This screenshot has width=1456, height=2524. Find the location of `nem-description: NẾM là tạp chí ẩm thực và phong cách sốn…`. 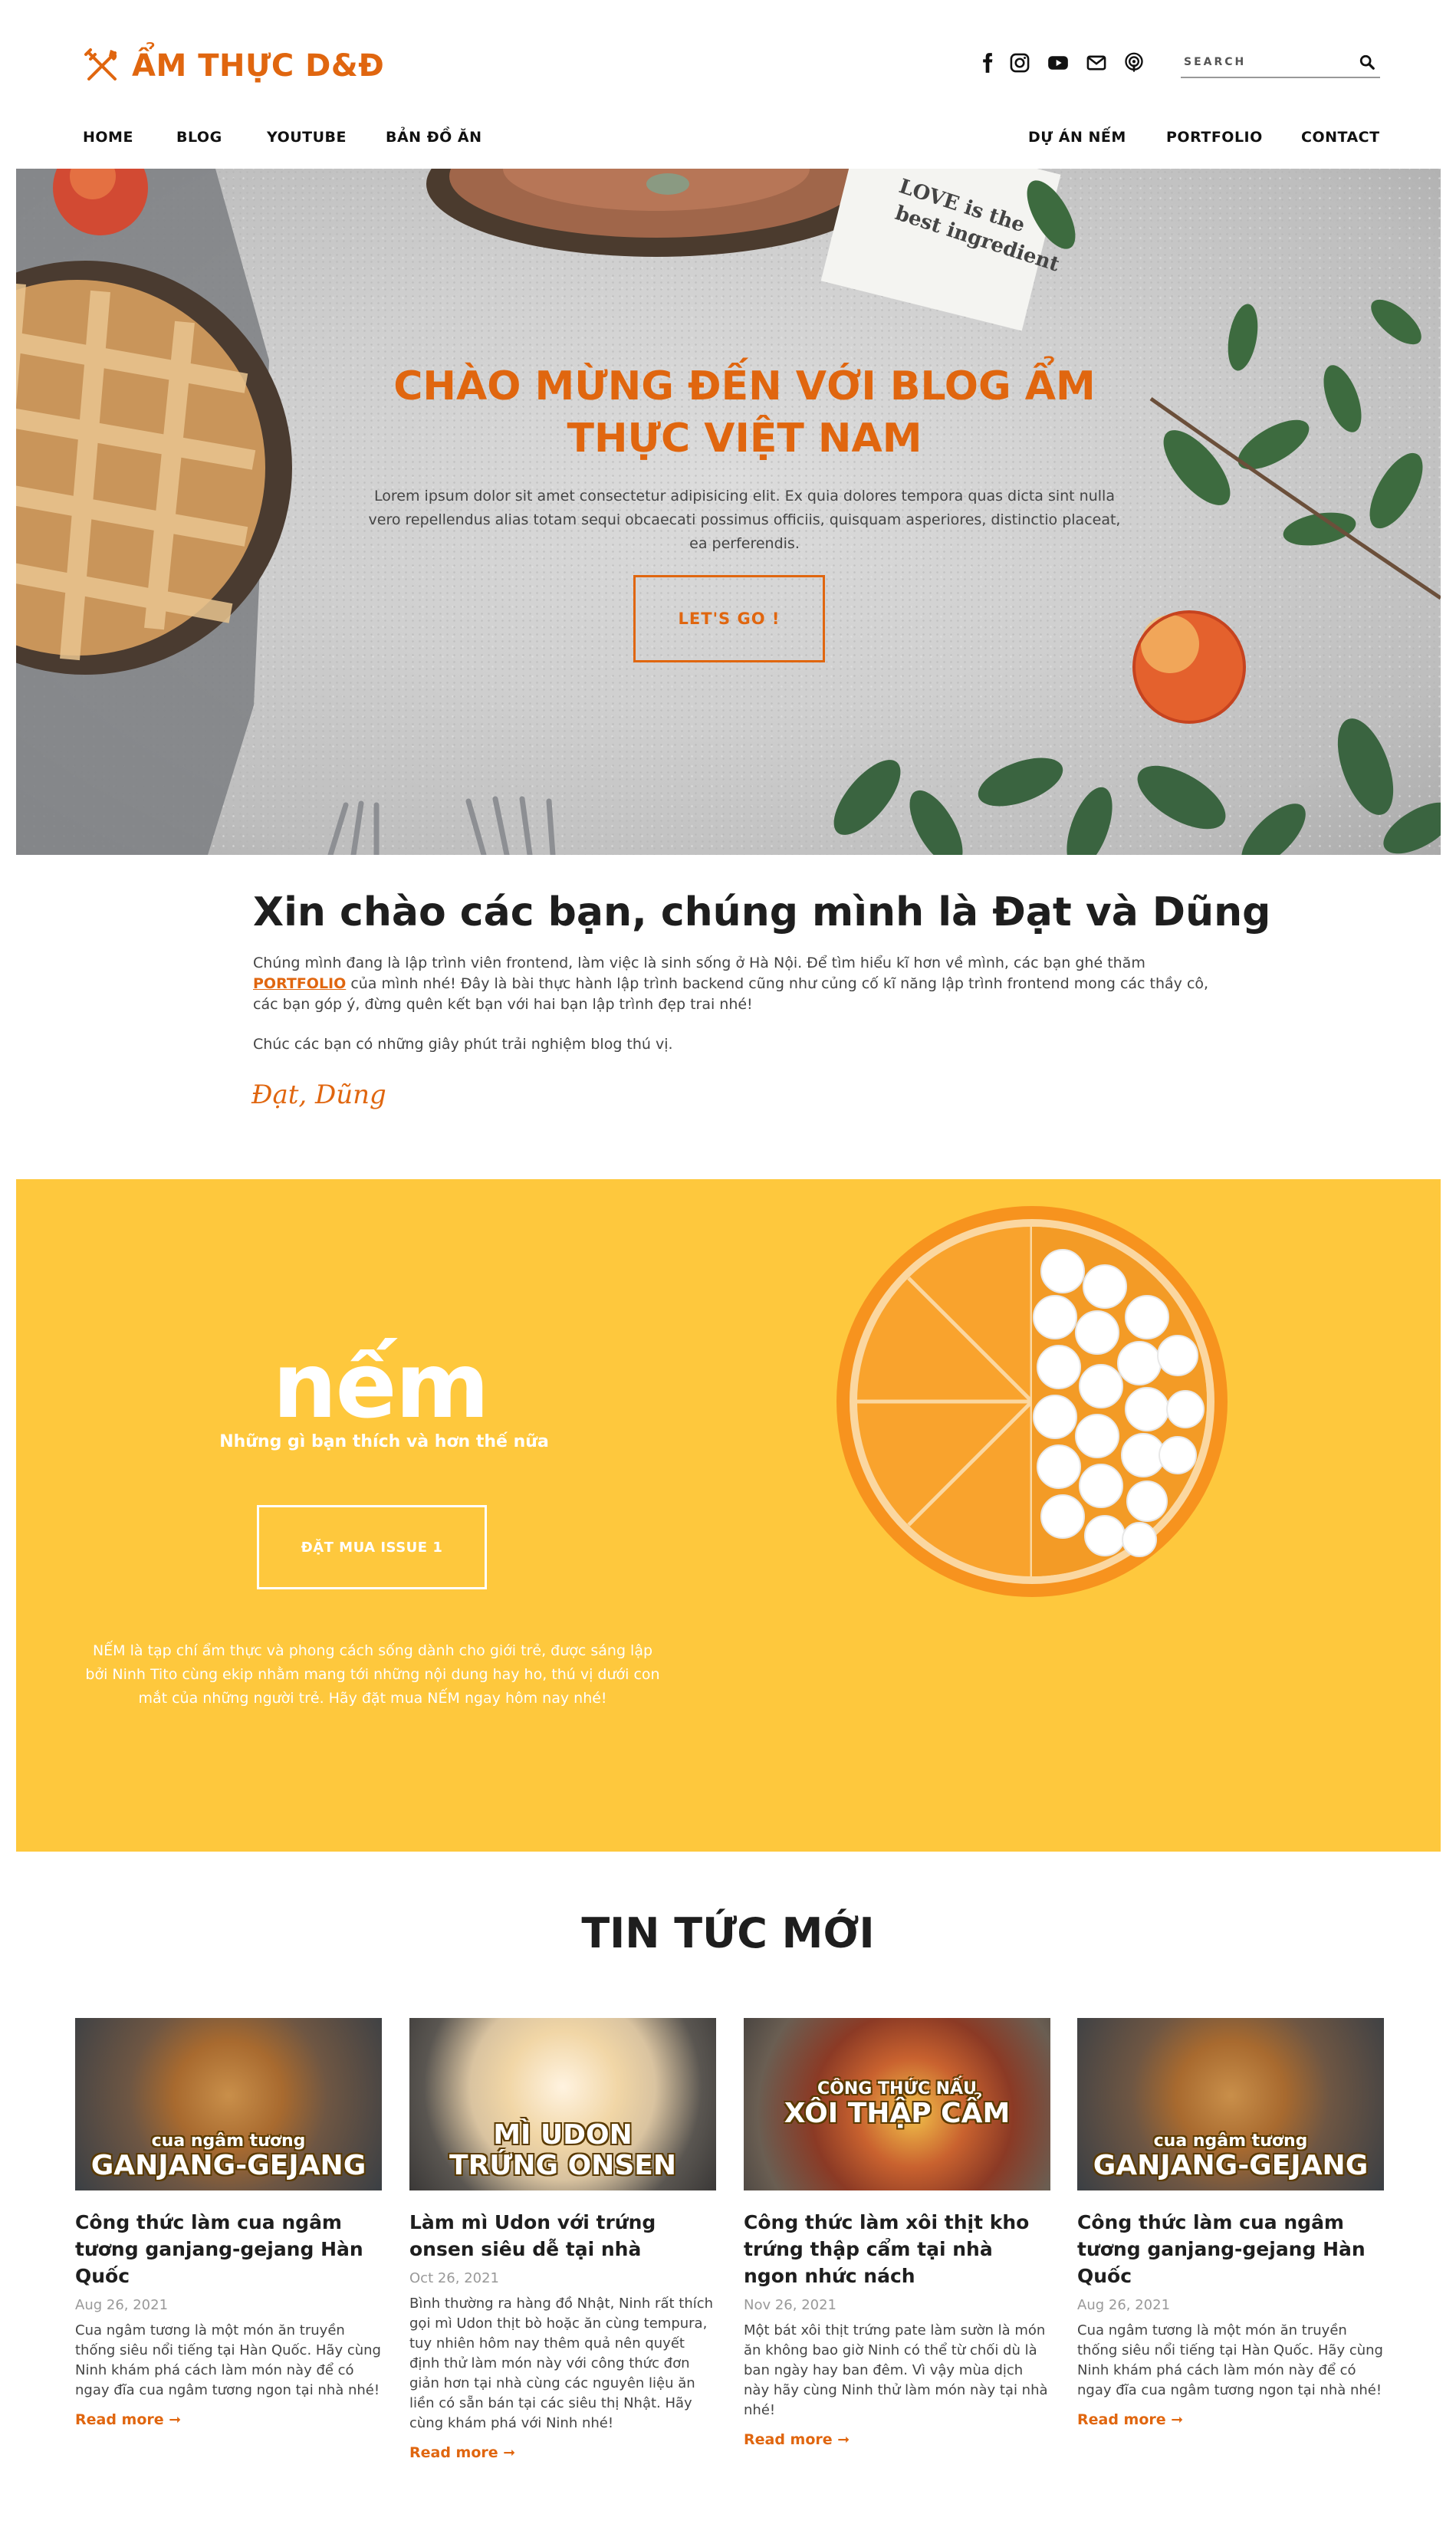

nem-description: NẾM là tạp chí ẩm thực và phong cách sốn… is located at coordinates (372, 1674).